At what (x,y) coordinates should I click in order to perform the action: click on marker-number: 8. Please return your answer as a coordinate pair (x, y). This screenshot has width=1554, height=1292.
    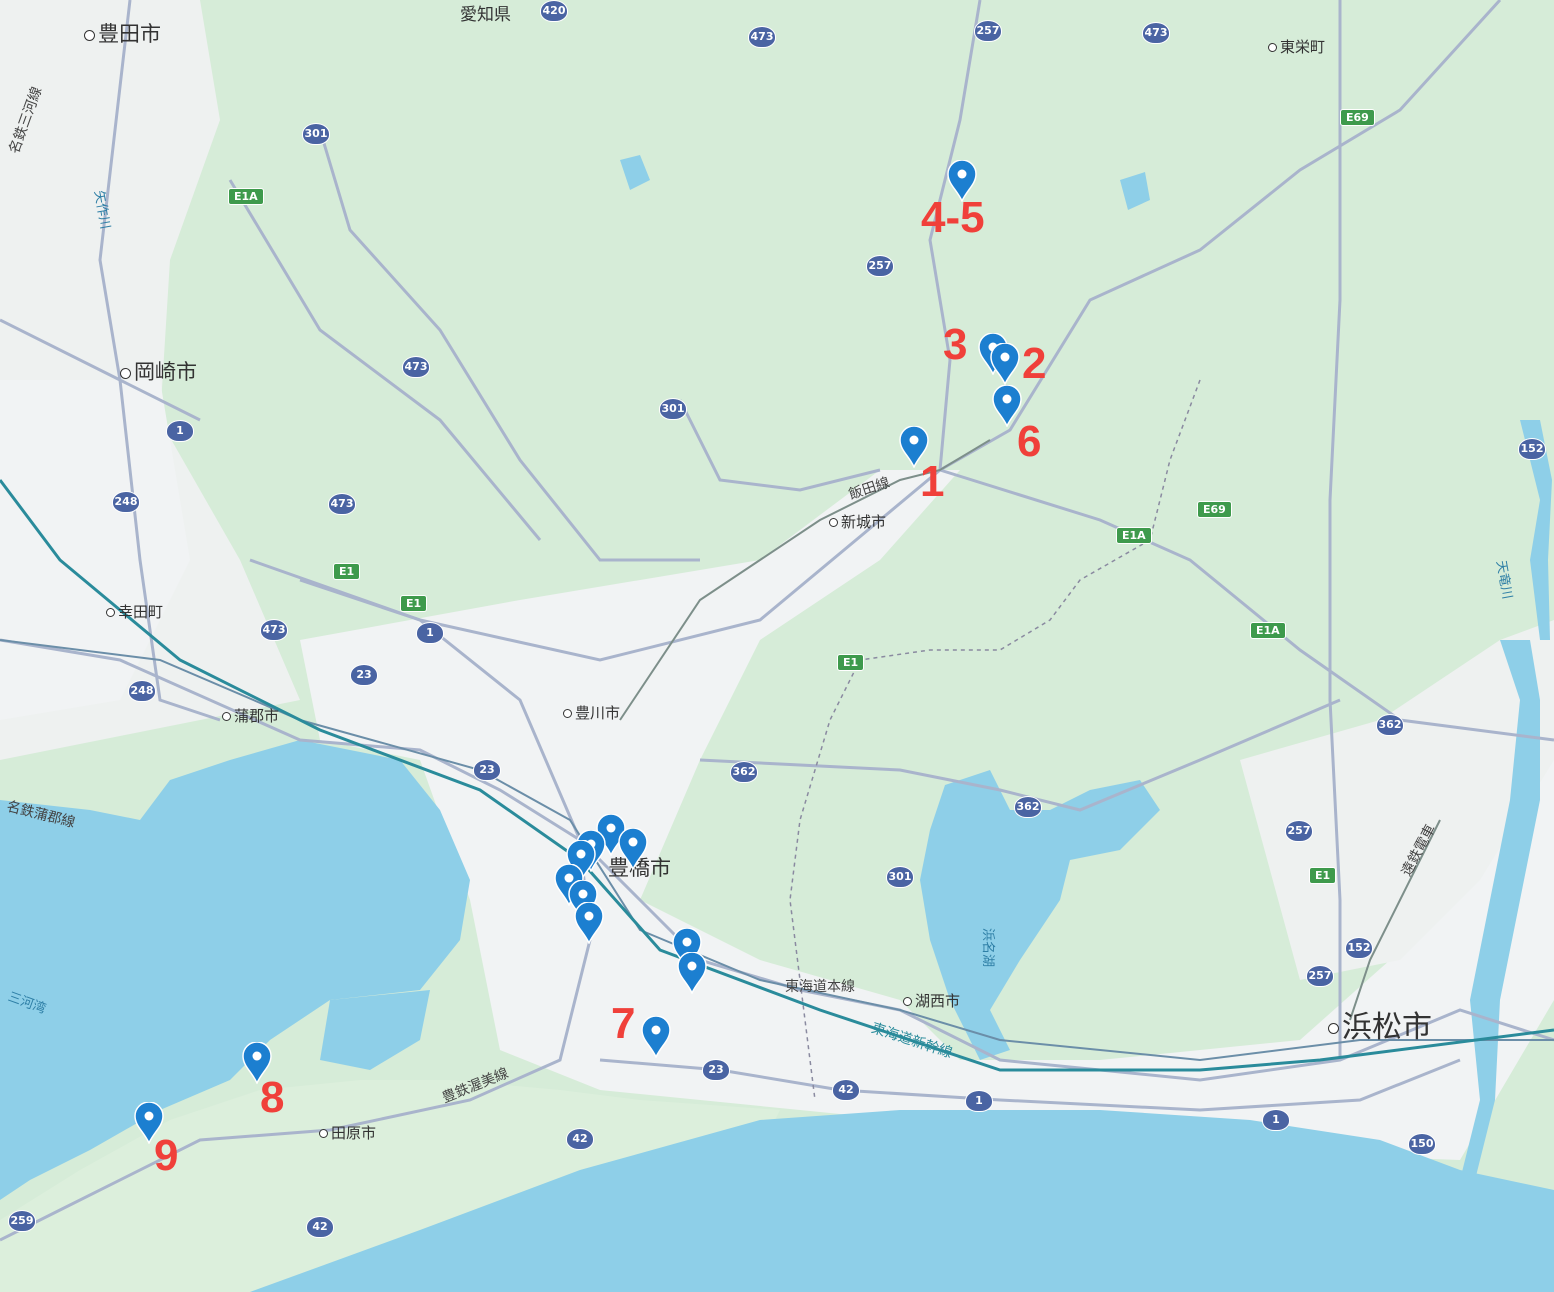
    Looking at the image, I should click on (272, 1097).